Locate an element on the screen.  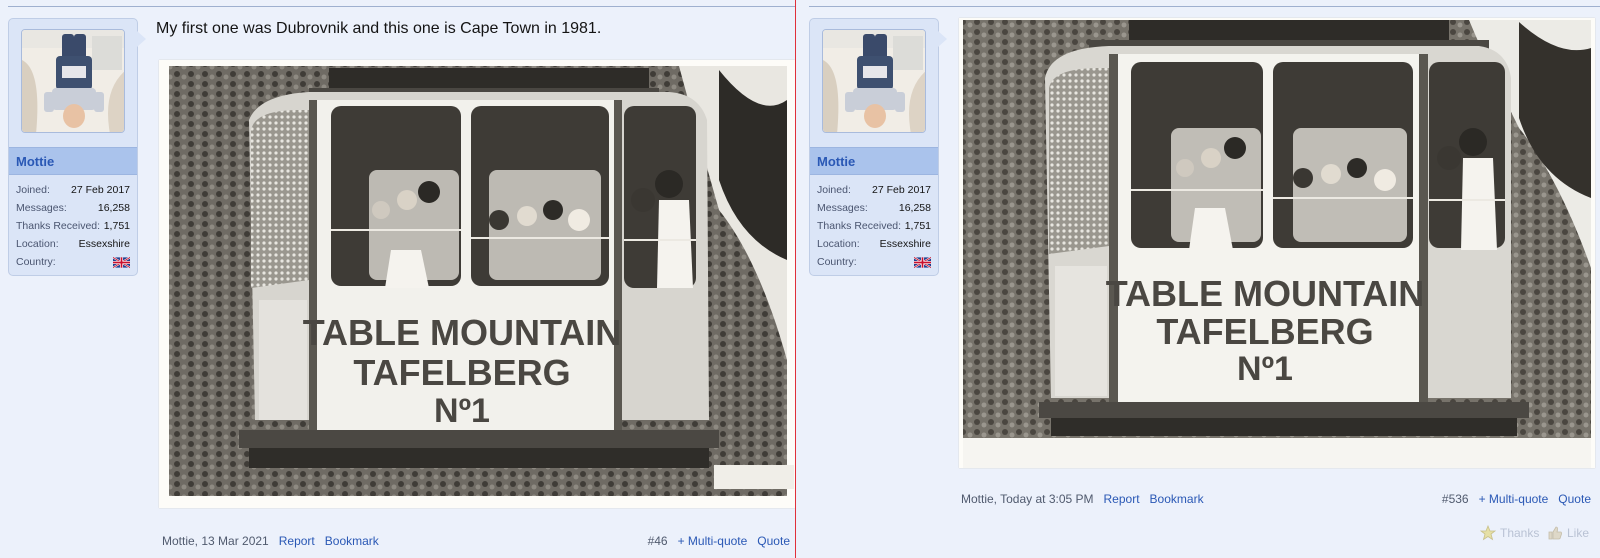
thumbs-up-icon is located at coordinates (1555, 533).